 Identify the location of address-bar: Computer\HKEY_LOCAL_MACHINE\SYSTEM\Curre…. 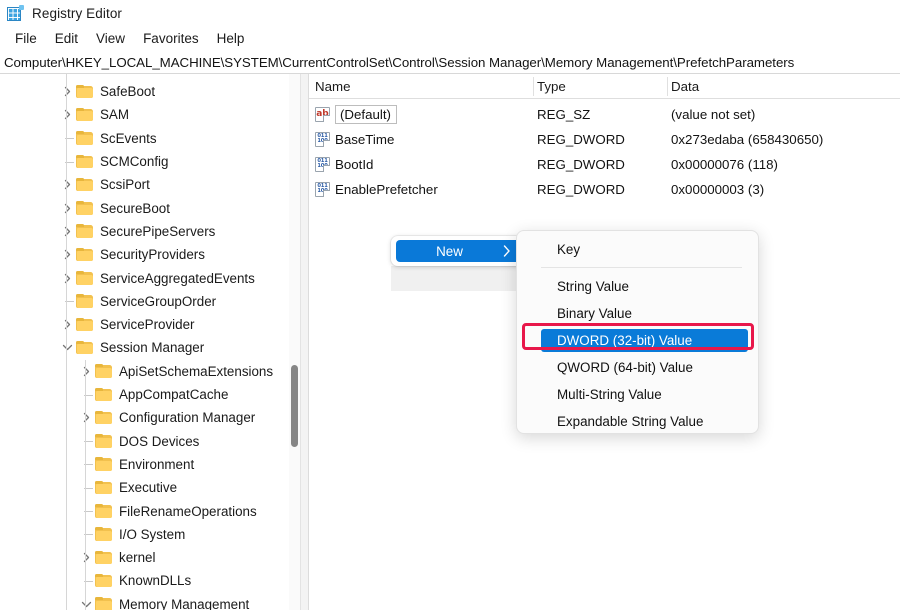
(450, 62).